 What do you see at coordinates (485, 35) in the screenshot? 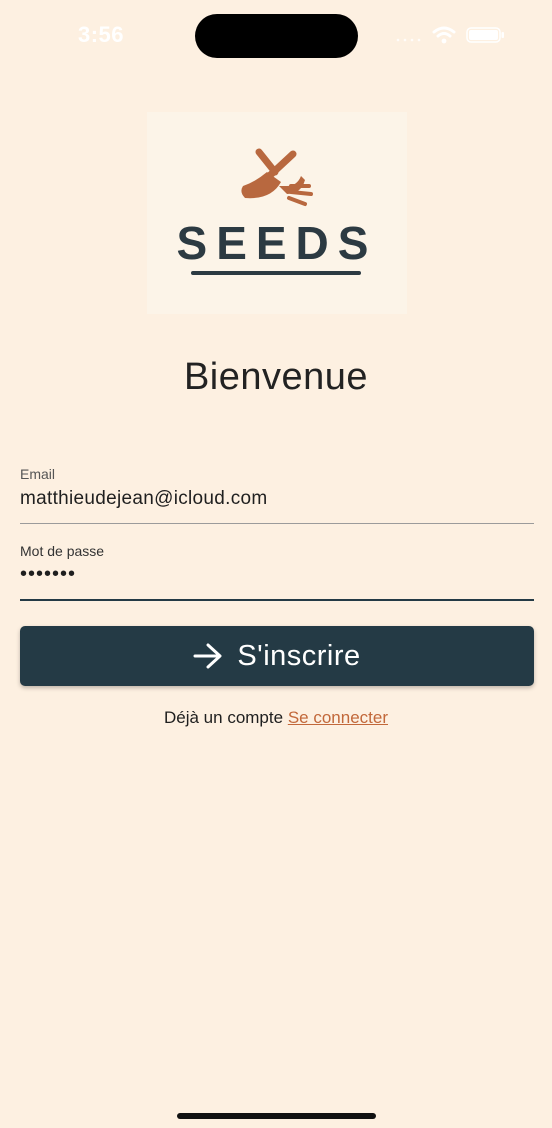
I see `battery-icon` at bounding box center [485, 35].